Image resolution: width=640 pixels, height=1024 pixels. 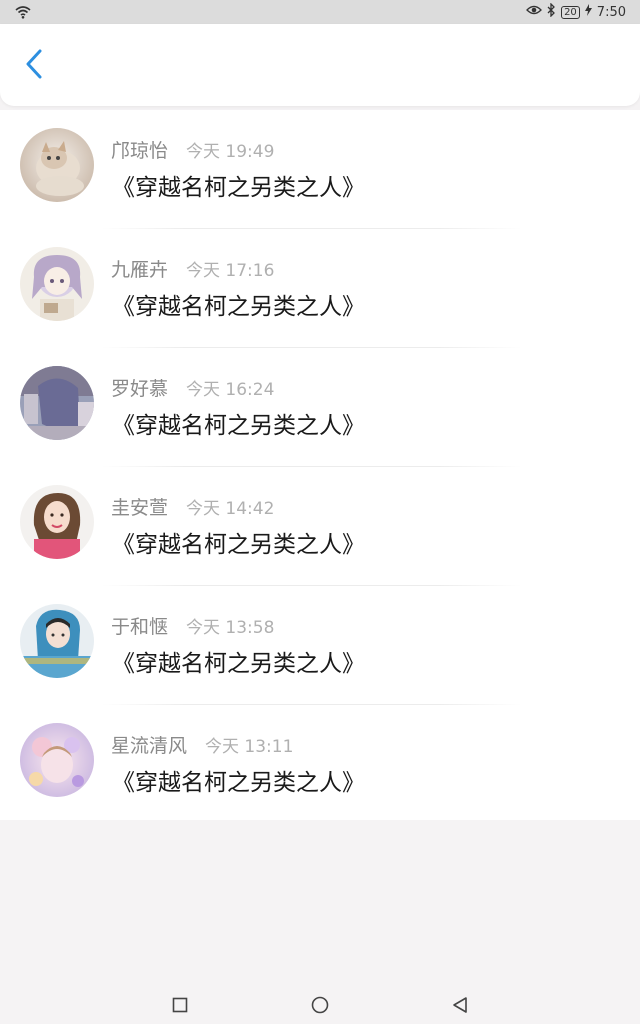 I want to click on back-nav-button, so click(x=460, y=1007).